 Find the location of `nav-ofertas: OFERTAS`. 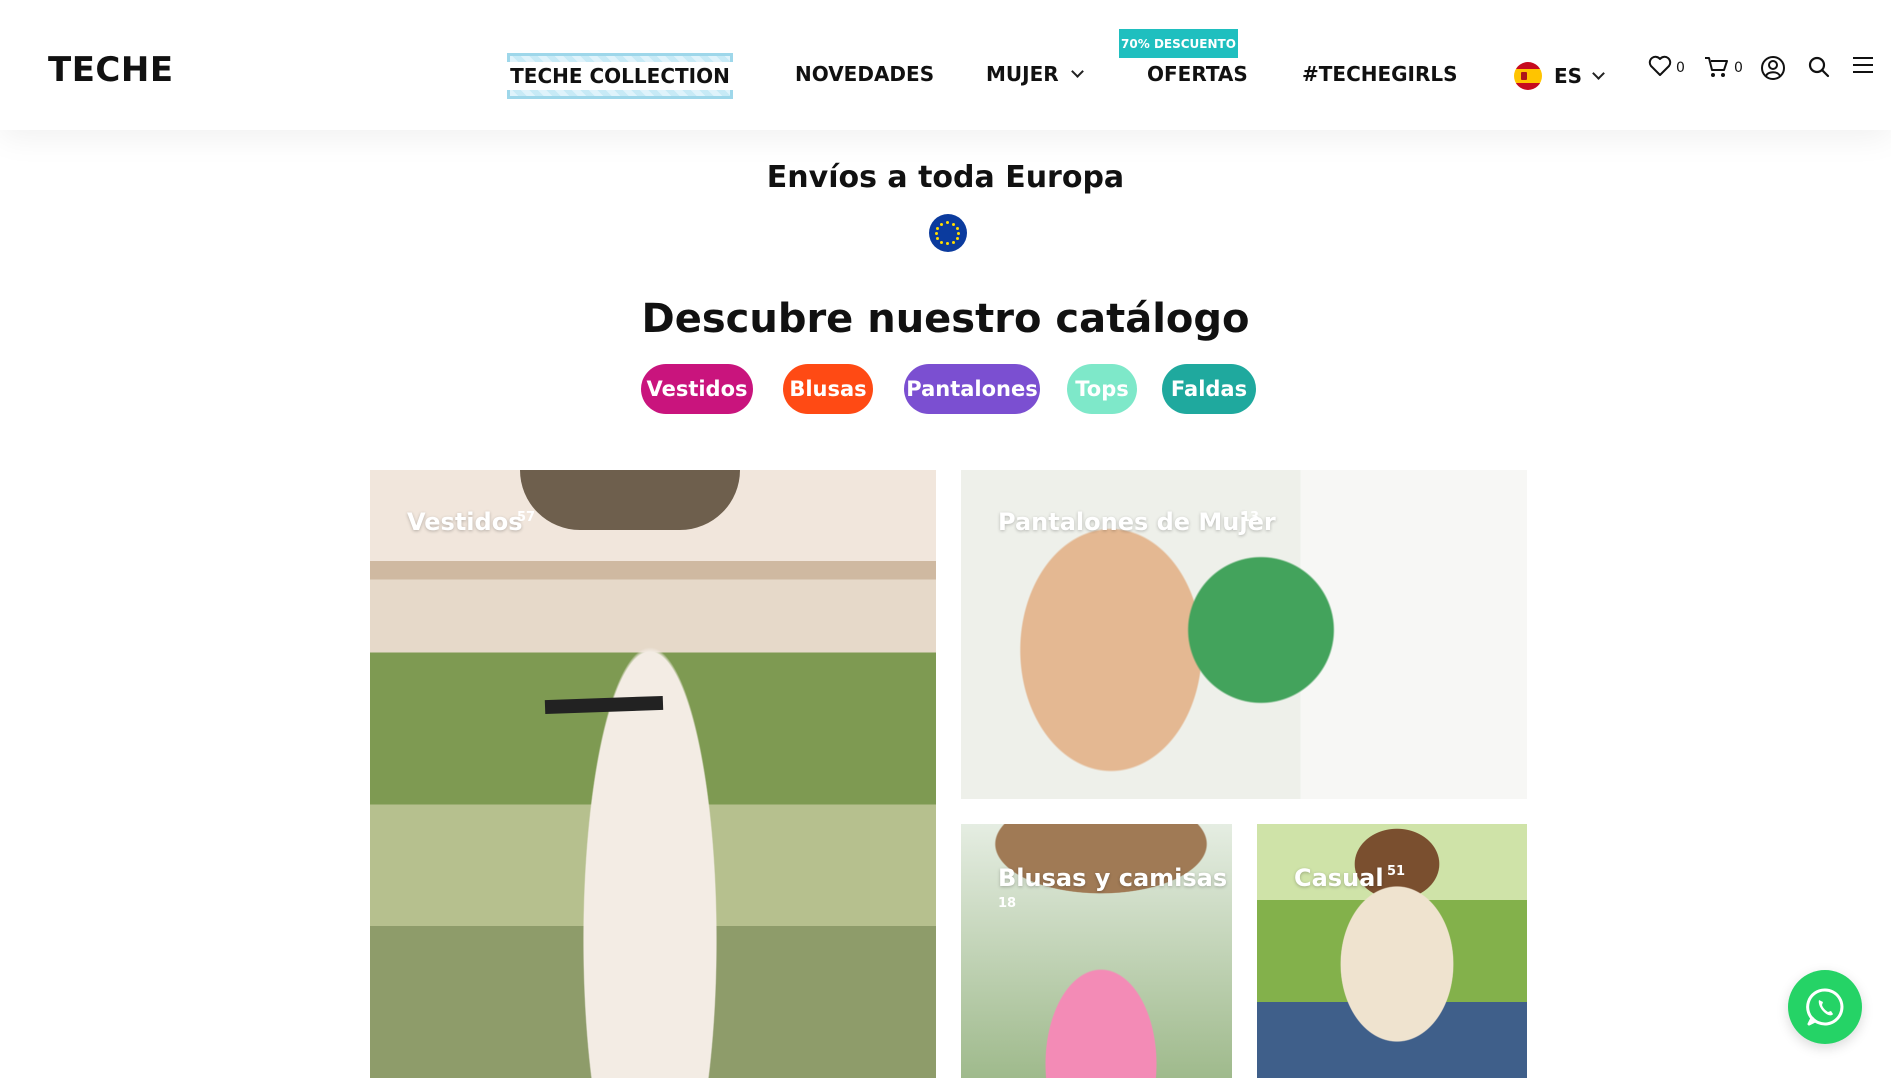

nav-ofertas: OFERTAS is located at coordinates (1197, 74).